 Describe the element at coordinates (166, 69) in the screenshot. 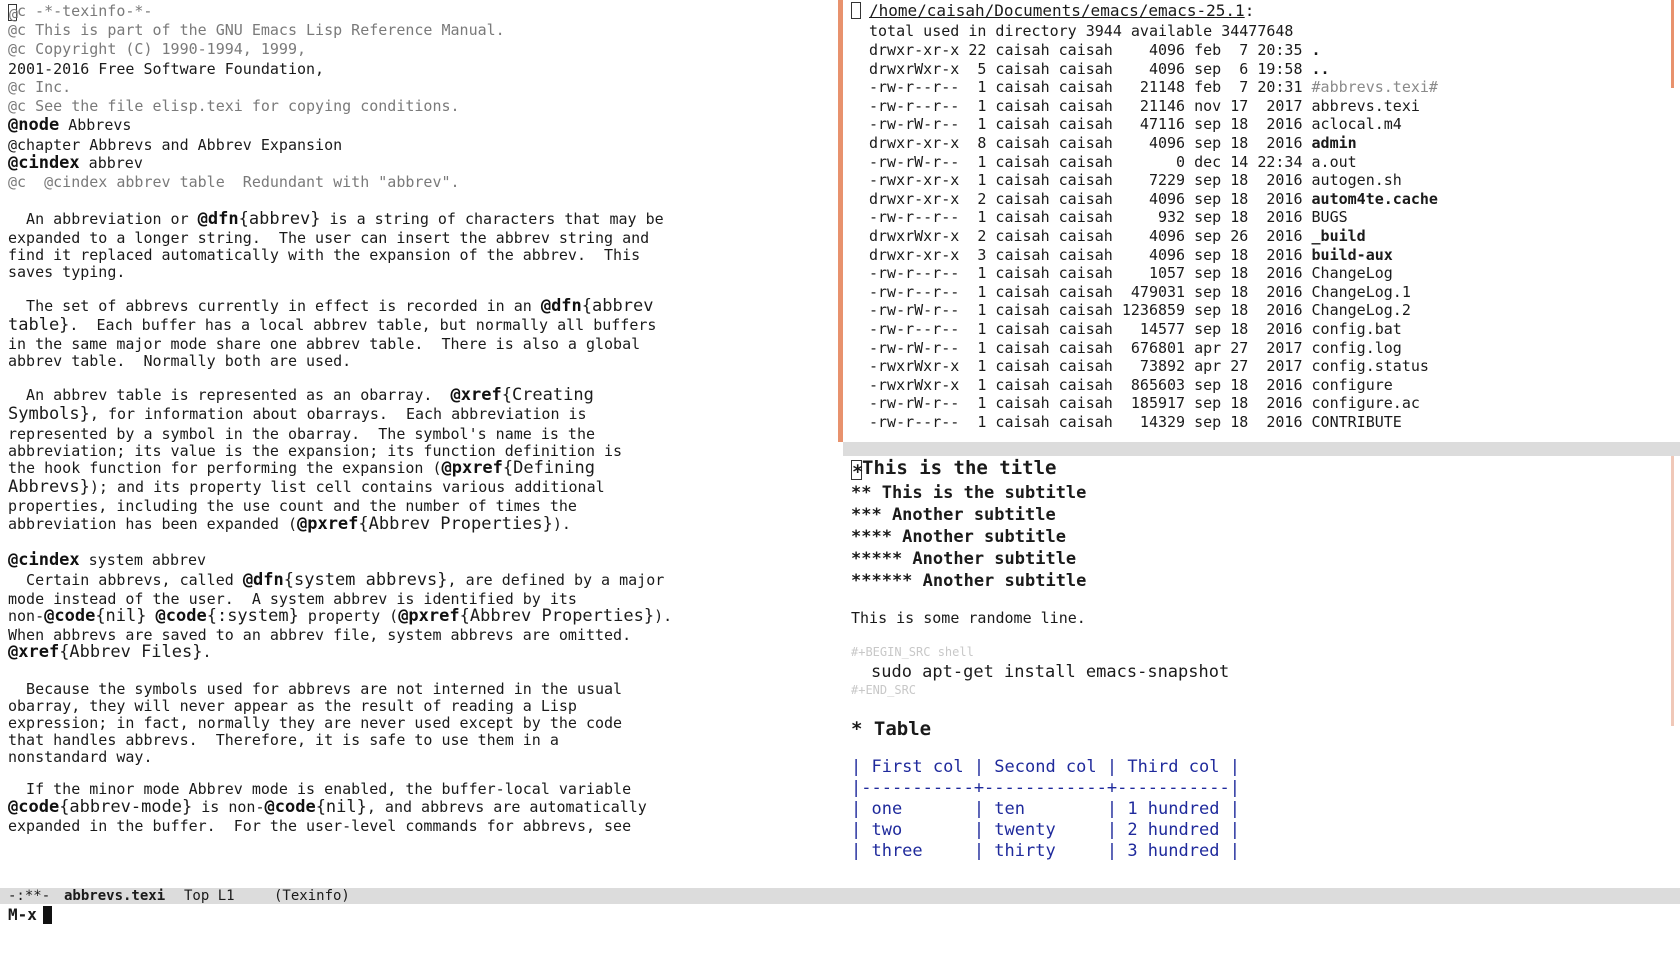

I see `buffer-line: 2001-2016 Free Software Foundation,` at that location.